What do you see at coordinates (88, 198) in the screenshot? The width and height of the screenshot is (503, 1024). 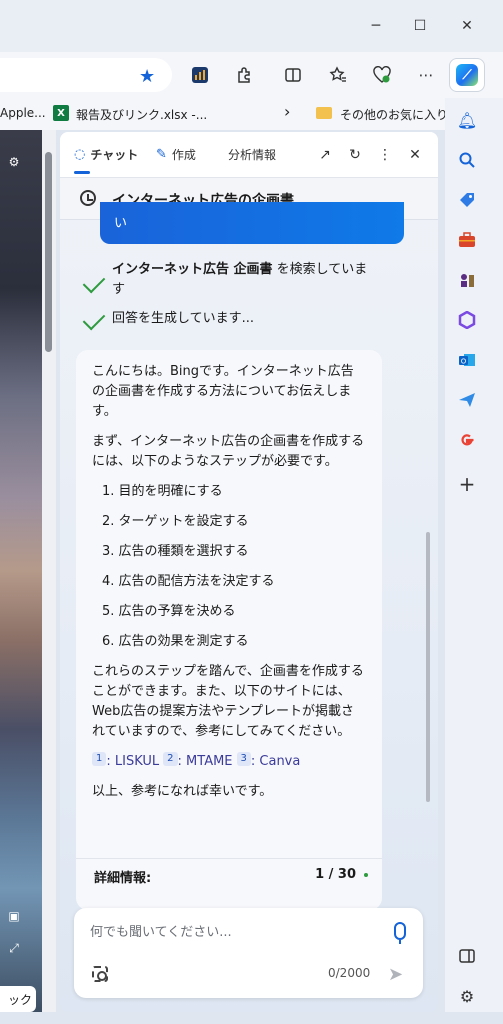 I see `history-icon` at bounding box center [88, 198].